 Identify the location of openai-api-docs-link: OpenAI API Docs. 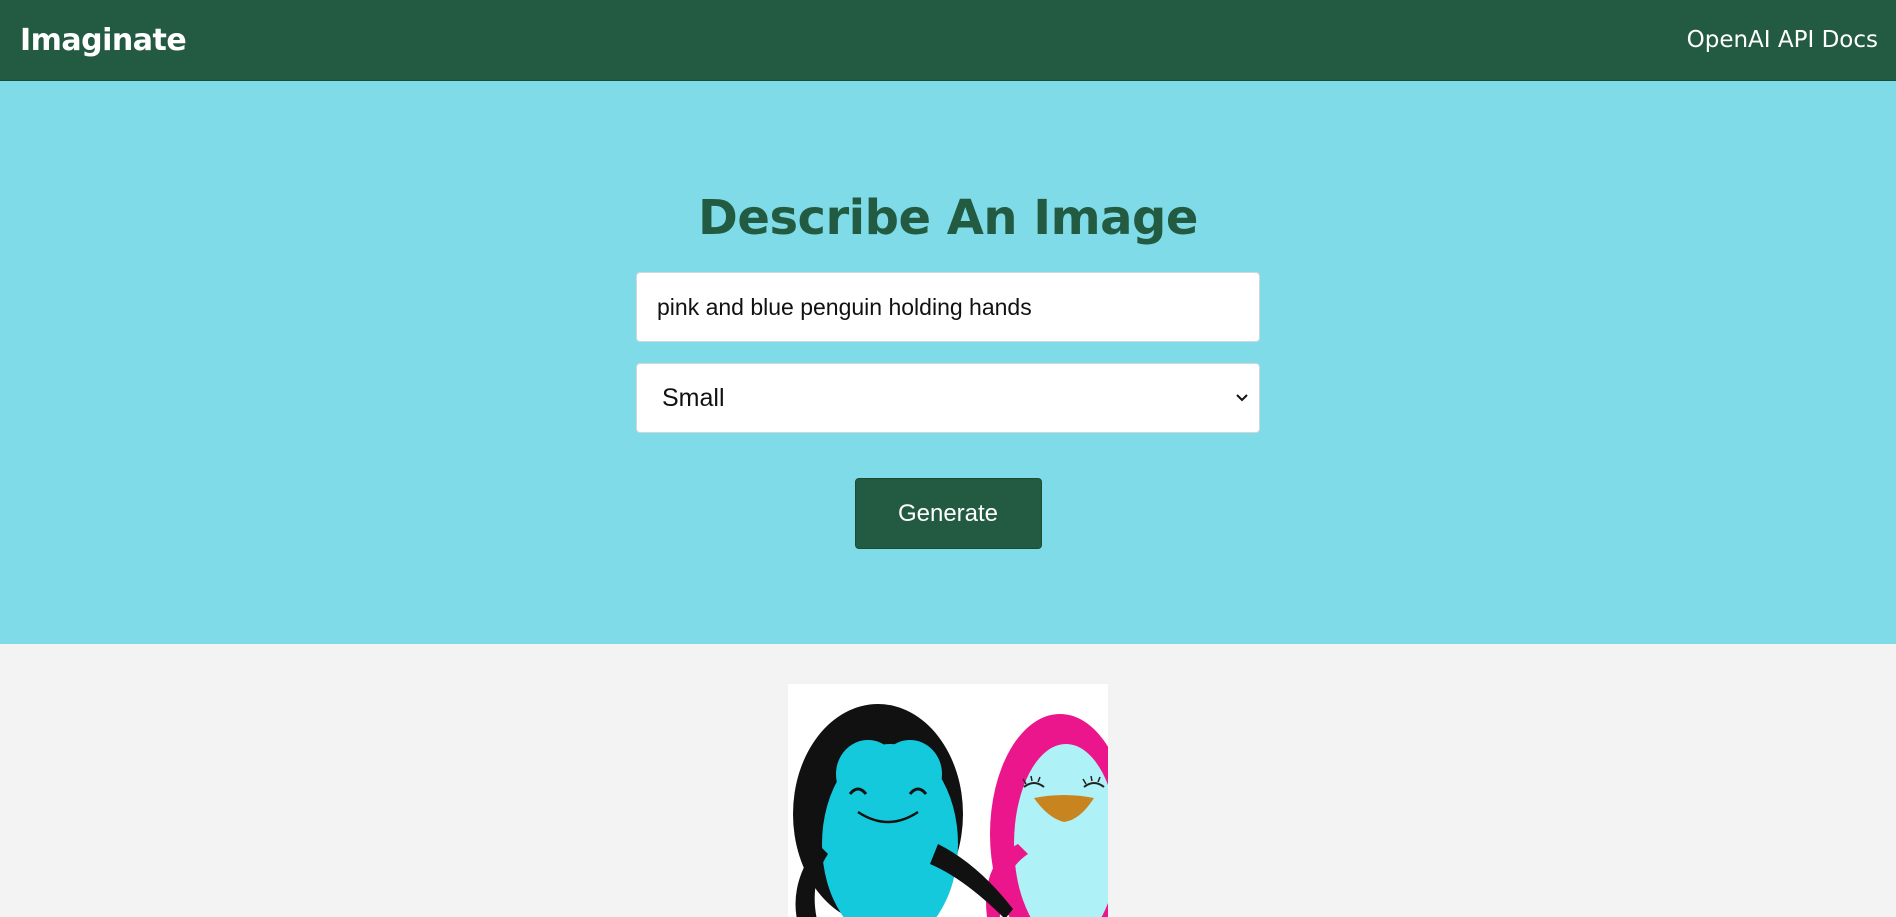
(1782, 40).